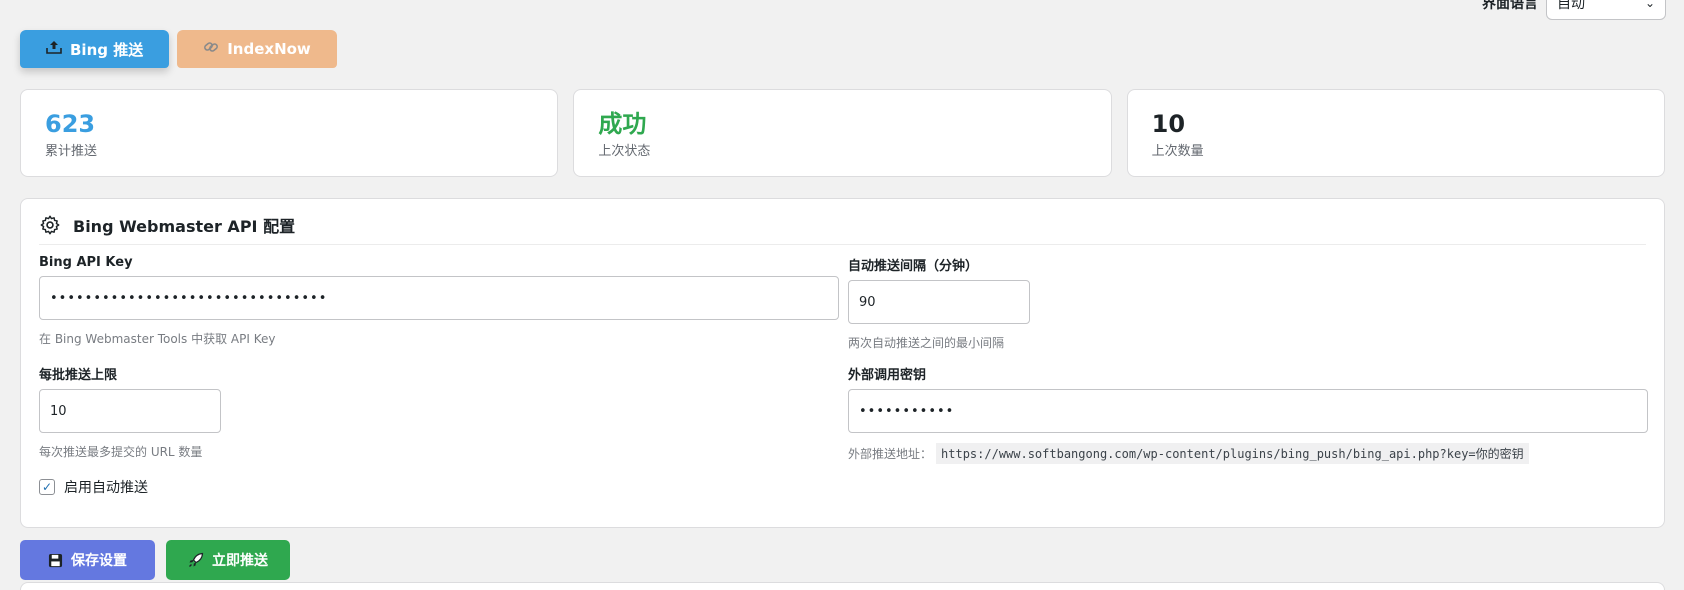 This screenshot has height=590, width=1684. I want to click on stat-card-total: 623 累计推送, so click(289, 133).